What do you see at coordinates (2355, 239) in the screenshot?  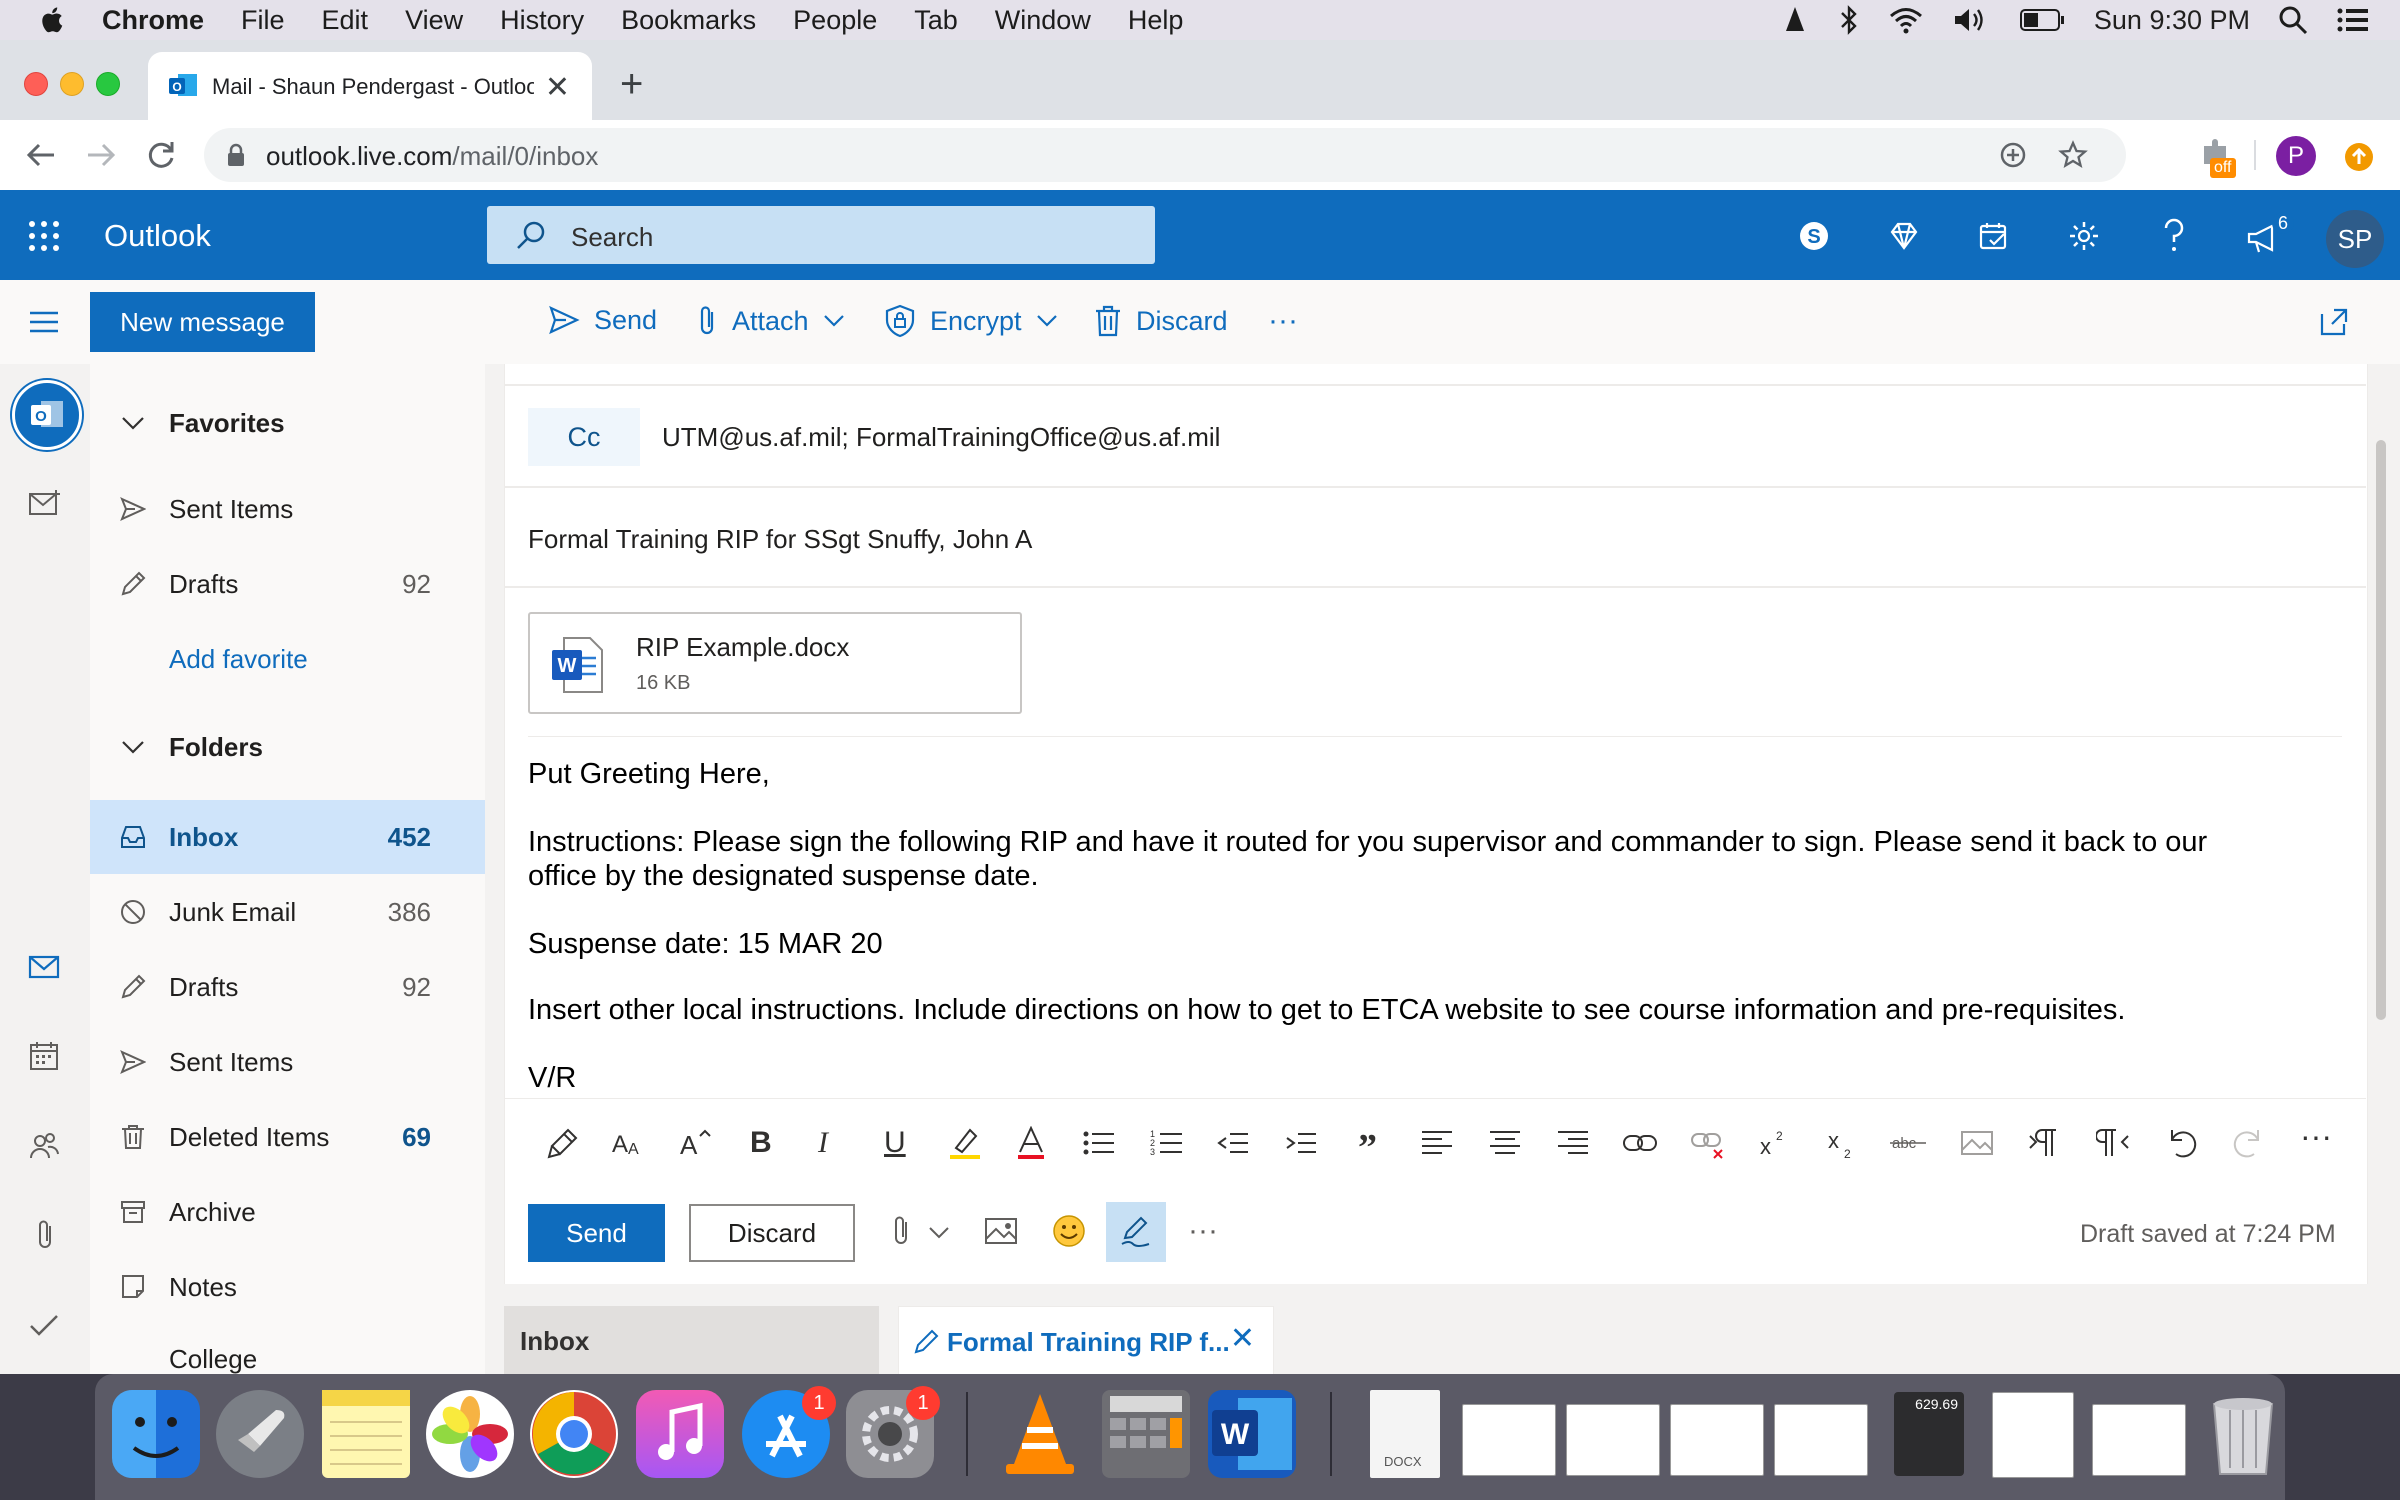 I see `user-avatar: SP` at bounding box center [2355, 239].